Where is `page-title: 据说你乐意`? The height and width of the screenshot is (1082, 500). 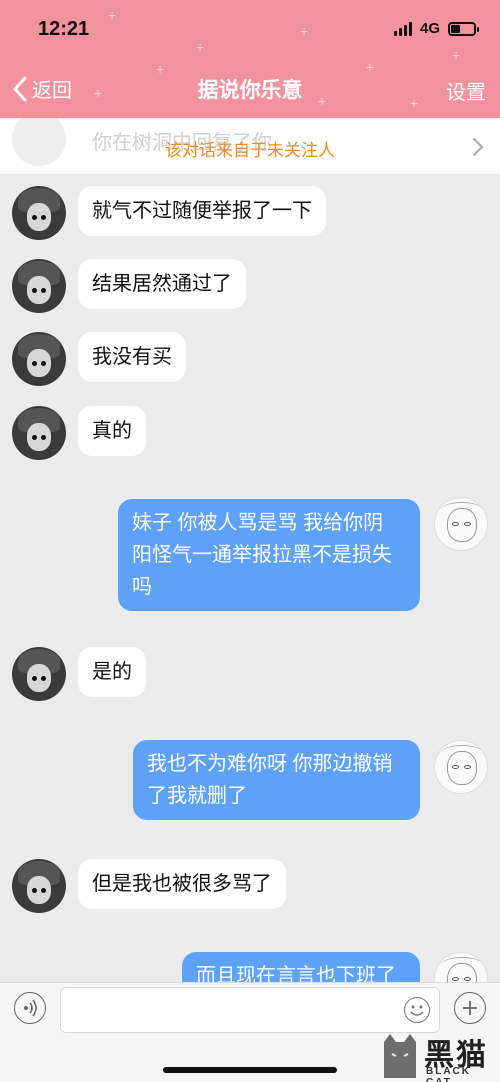 page-title: 据说你乐意 is located at coordinates (250, 90).